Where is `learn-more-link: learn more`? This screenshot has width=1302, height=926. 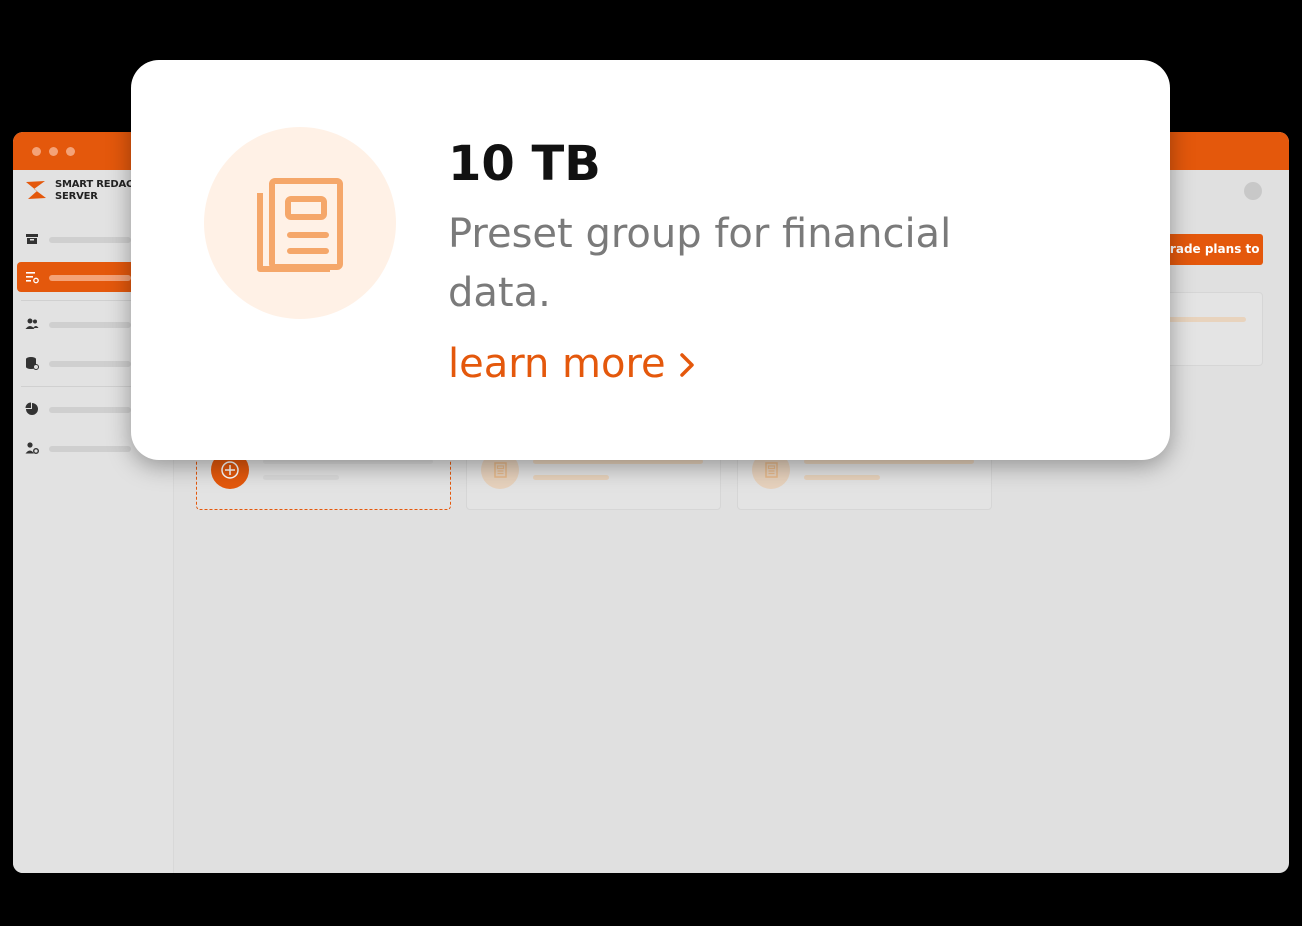
learn-more-link: learn more is located at coordinates (572, 365).